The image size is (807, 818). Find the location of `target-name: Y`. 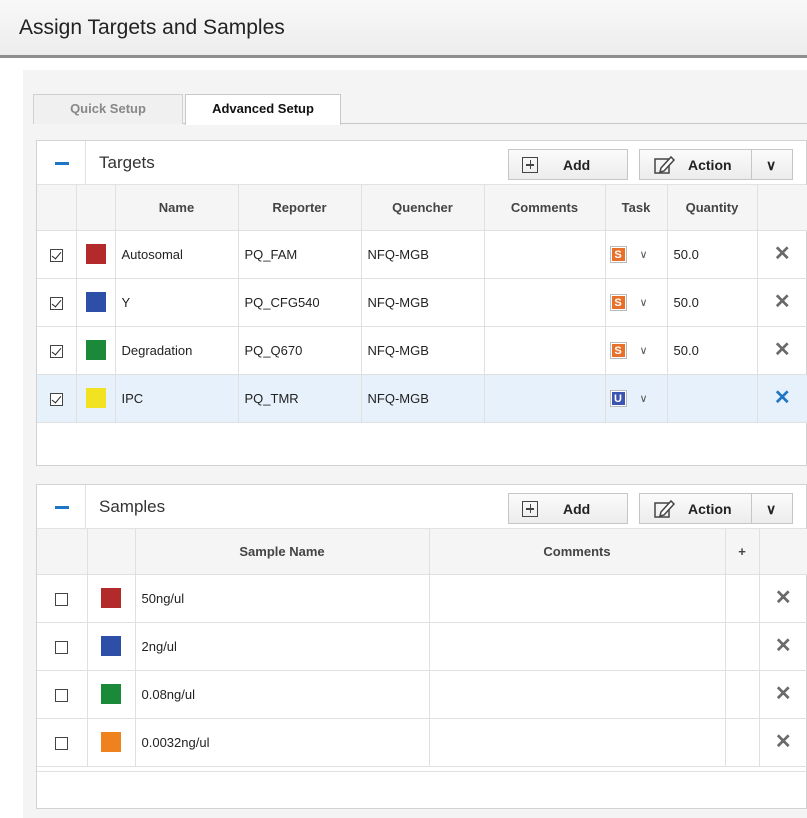

target-name: Y is located at coordinates (177, 302).